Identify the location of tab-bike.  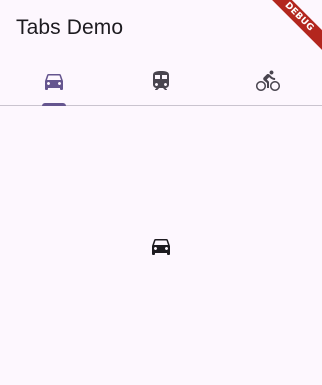
(268, 81).